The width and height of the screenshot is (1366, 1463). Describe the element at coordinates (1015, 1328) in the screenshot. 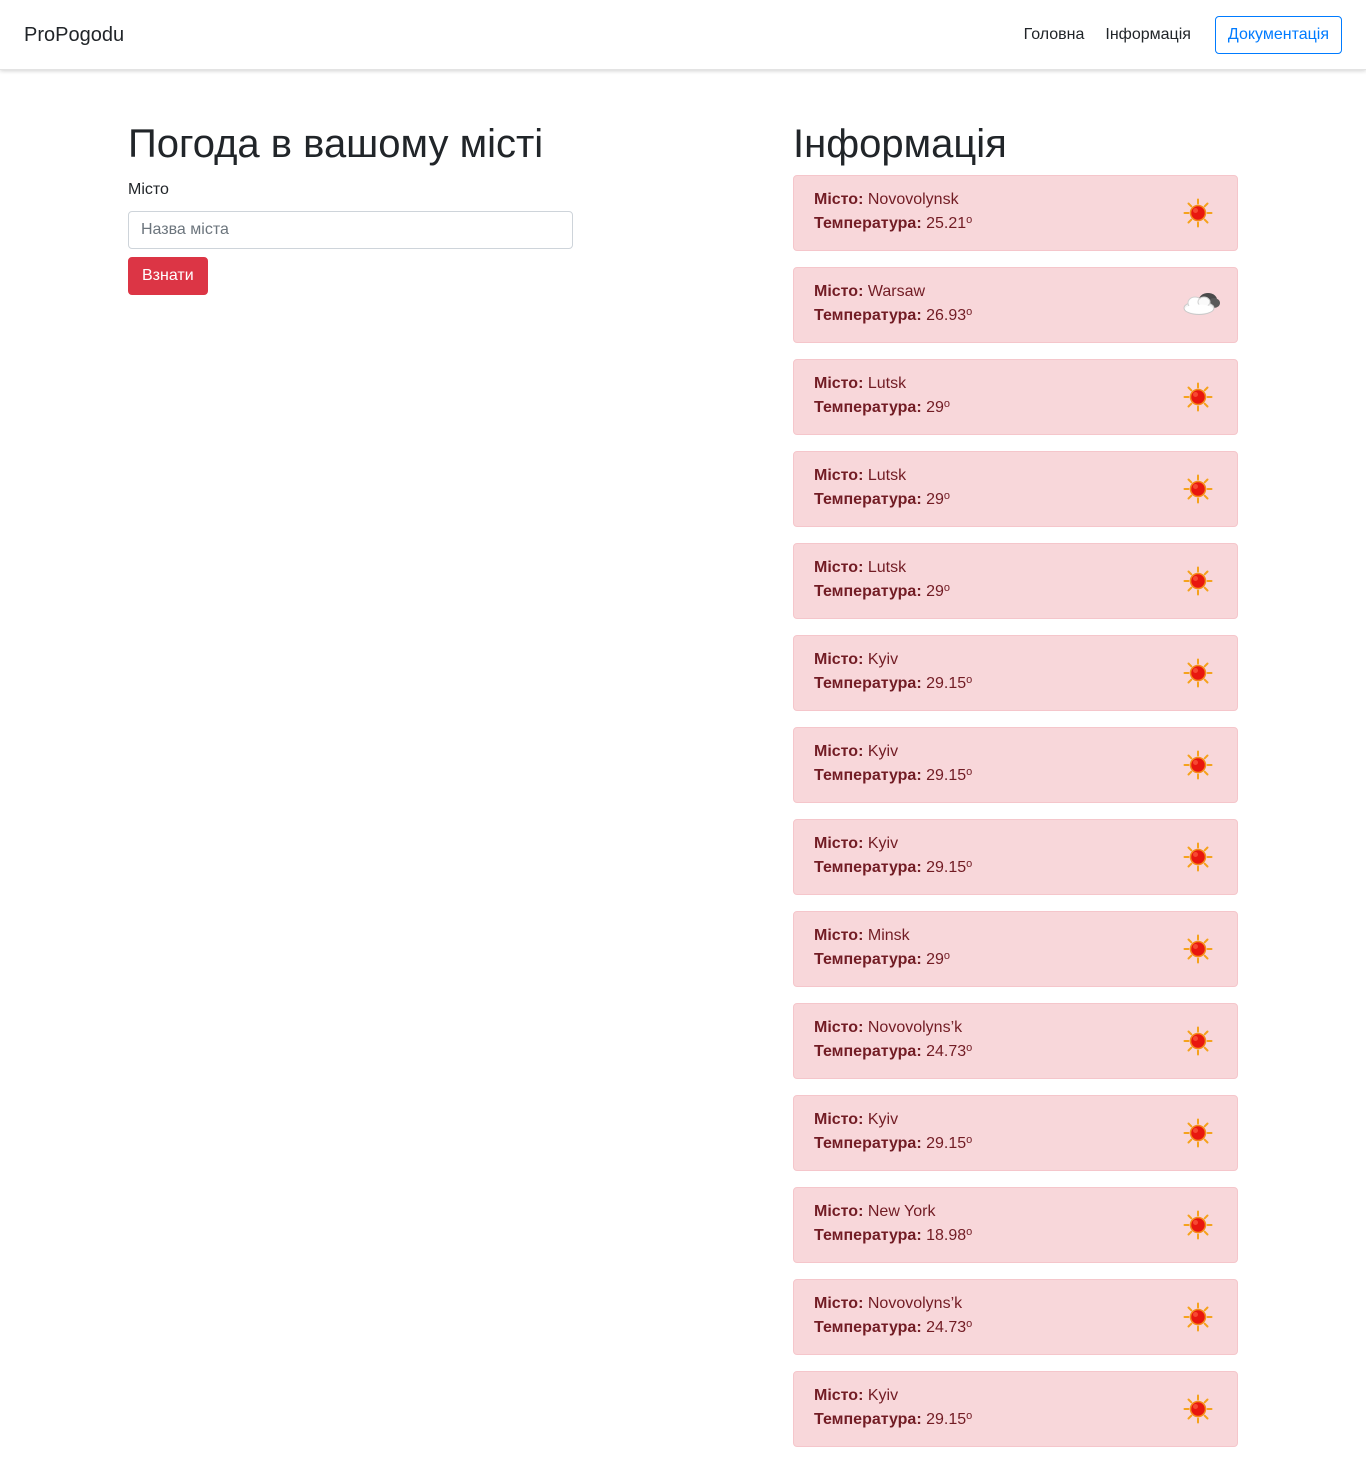

I see `temp-line: Температура: 24.73o` at that location.